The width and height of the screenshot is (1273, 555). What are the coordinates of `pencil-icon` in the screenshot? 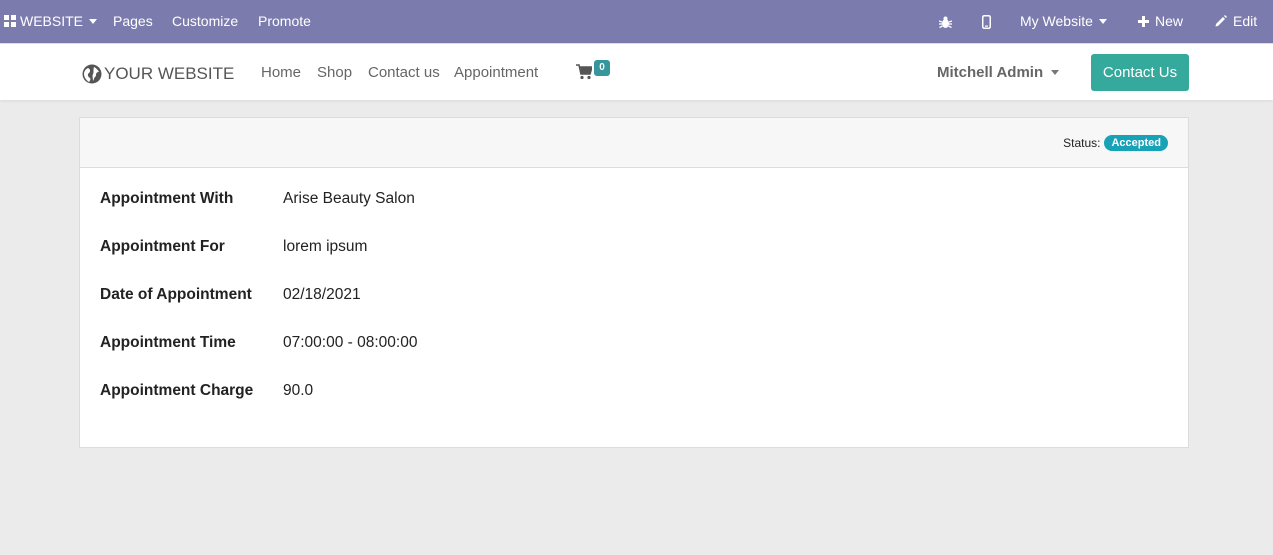 It's located at (1221, 21).